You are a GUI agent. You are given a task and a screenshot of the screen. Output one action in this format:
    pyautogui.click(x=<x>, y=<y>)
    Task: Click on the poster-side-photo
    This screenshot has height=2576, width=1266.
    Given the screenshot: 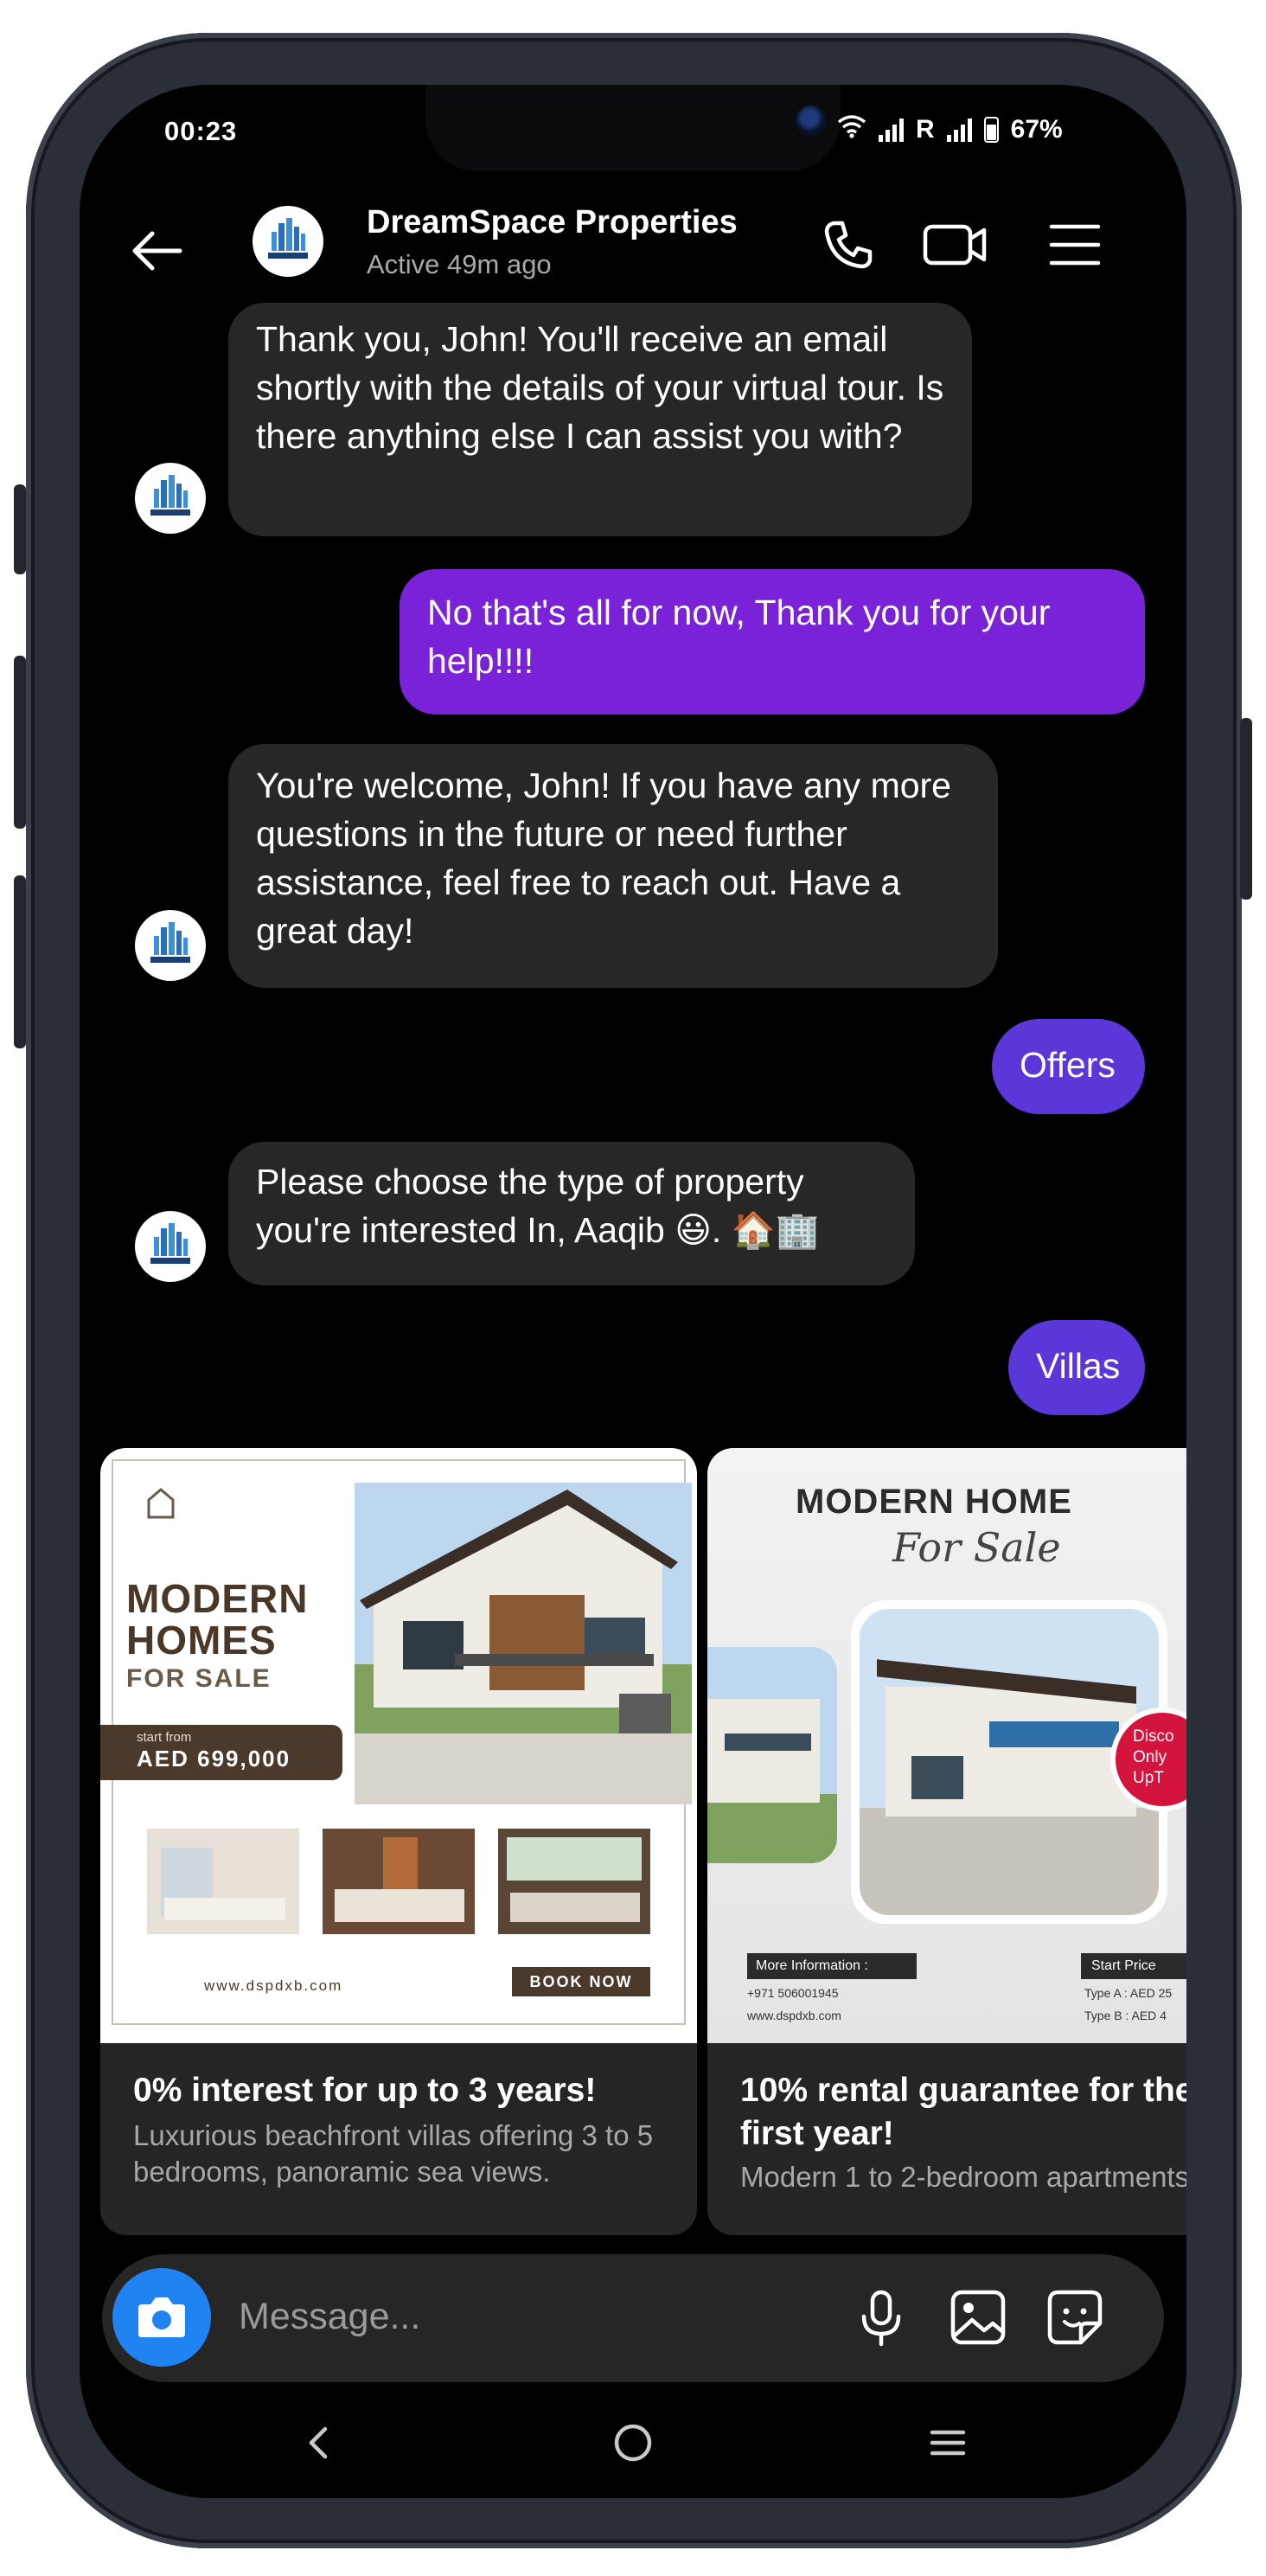 What is the action you would take?
    pyautogui.click(x=772, y=1755)
    